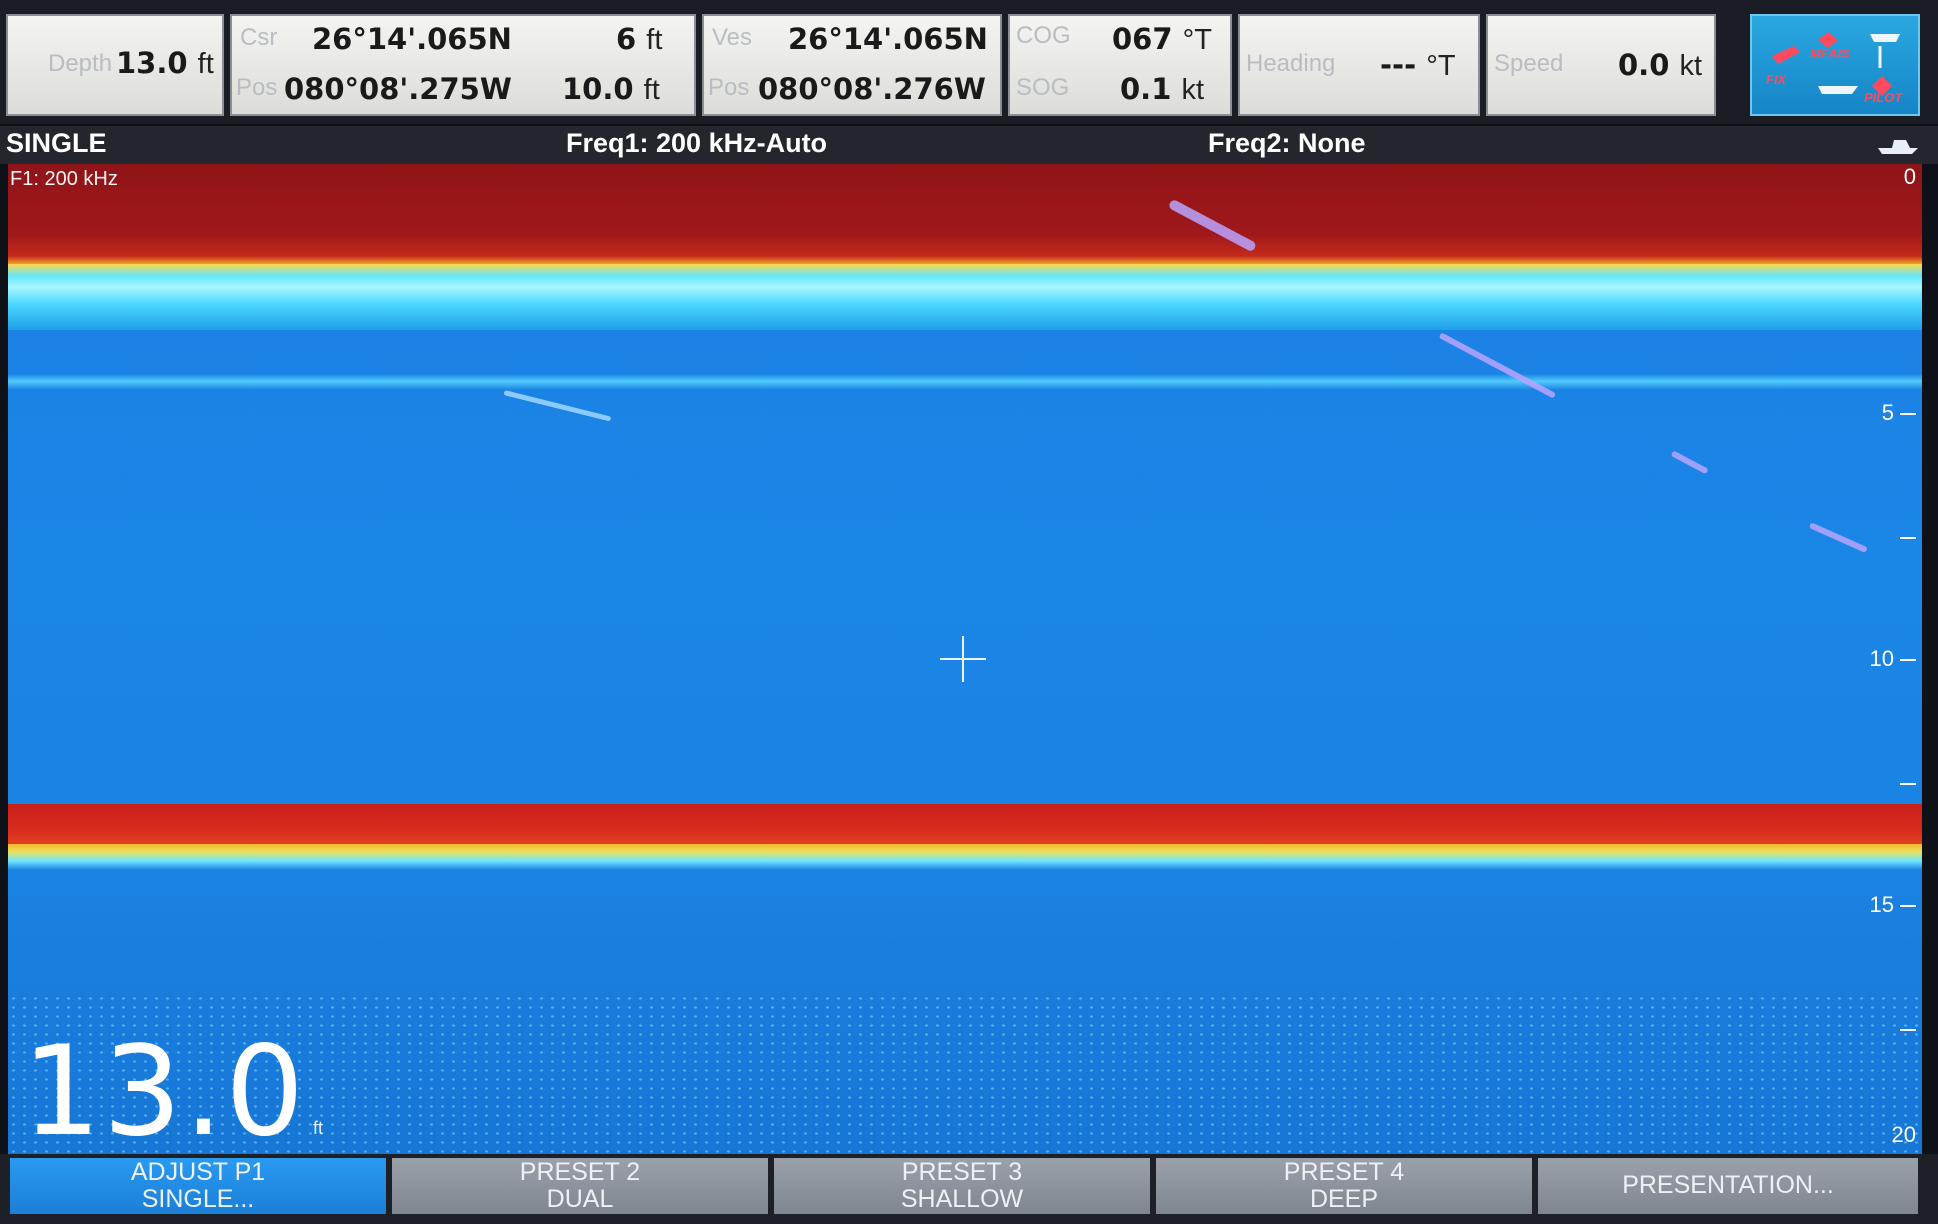  What do you see at coordinates (1898, 147) in the screenshot?
I see `vessel-icon` at bounding box center [1898, 147].